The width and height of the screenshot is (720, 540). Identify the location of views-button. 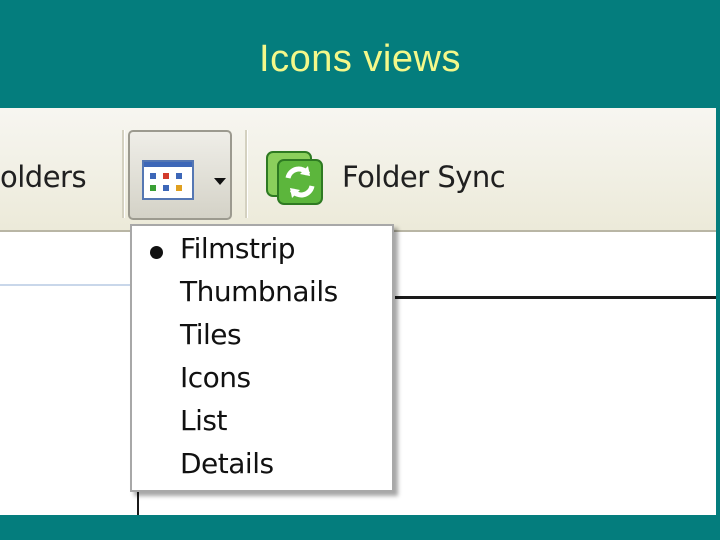
(180, 175).